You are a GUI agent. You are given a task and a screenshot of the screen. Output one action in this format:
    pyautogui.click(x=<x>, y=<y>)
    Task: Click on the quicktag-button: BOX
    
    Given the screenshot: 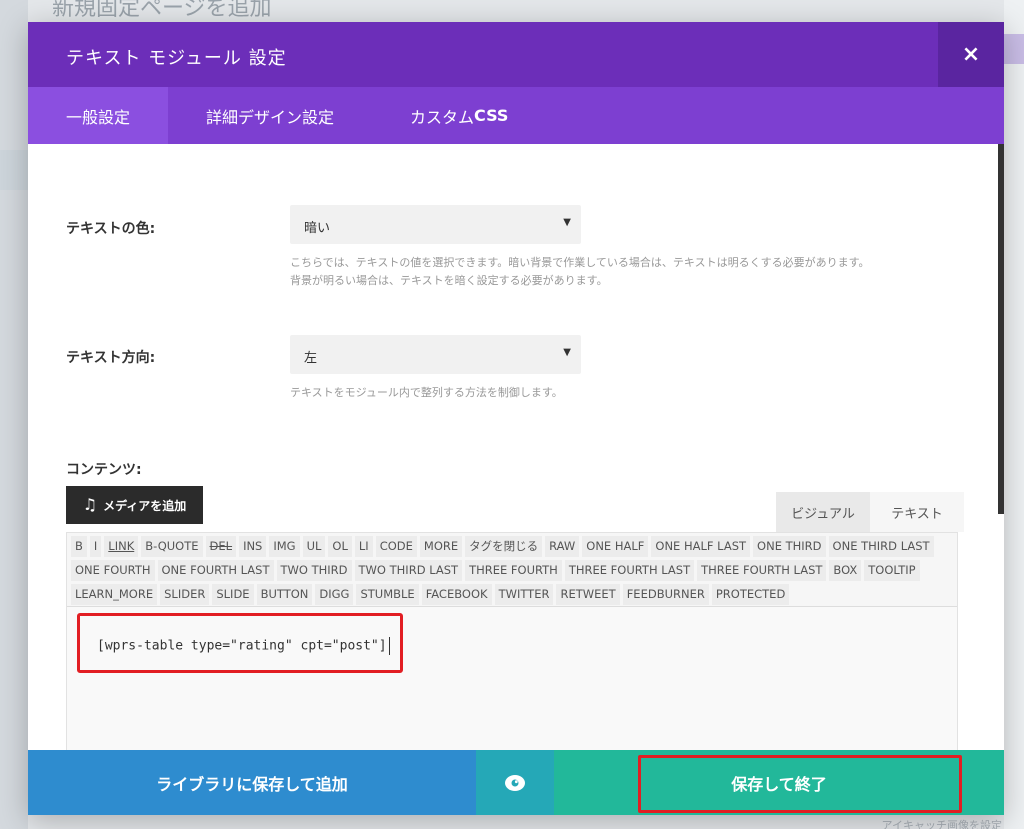 What is the action you would take?
    pyautogui.click(x=845, y=570)
    